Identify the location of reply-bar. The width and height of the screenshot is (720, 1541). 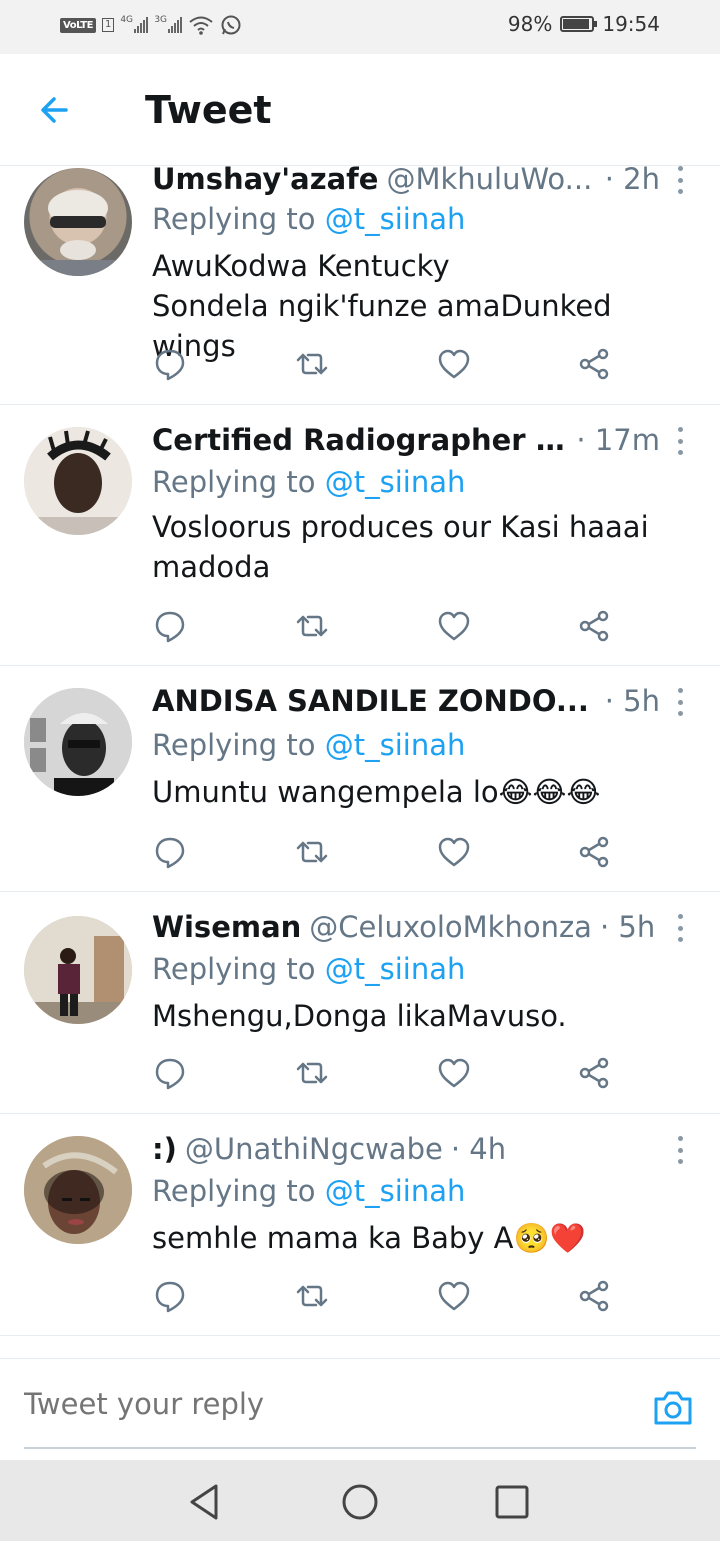
(360, 1409).